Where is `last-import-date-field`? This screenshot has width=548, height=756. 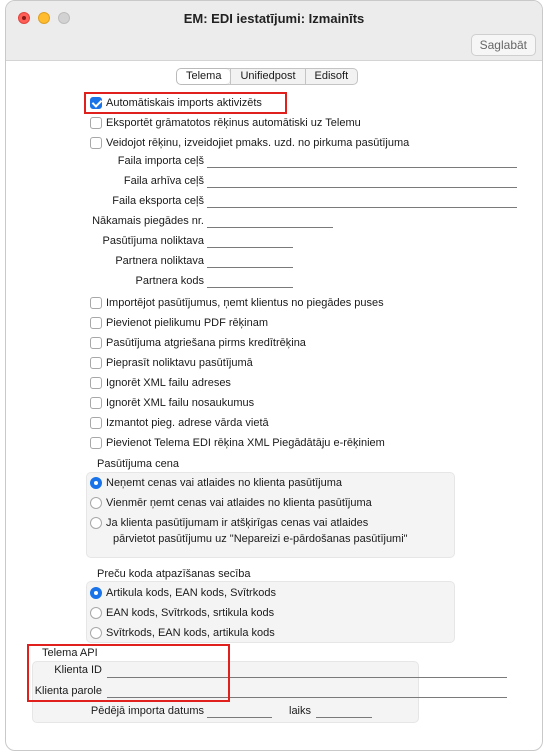 last-import-date-field is located at coordinates (239, 717).